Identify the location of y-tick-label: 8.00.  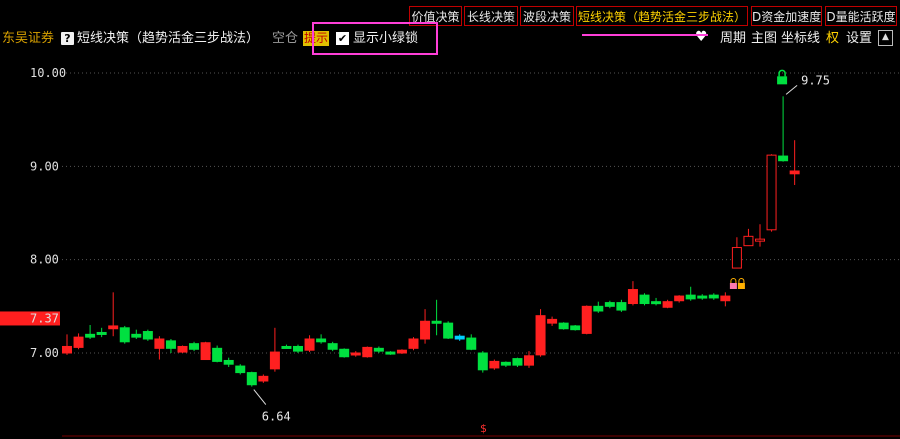
(44, 260).